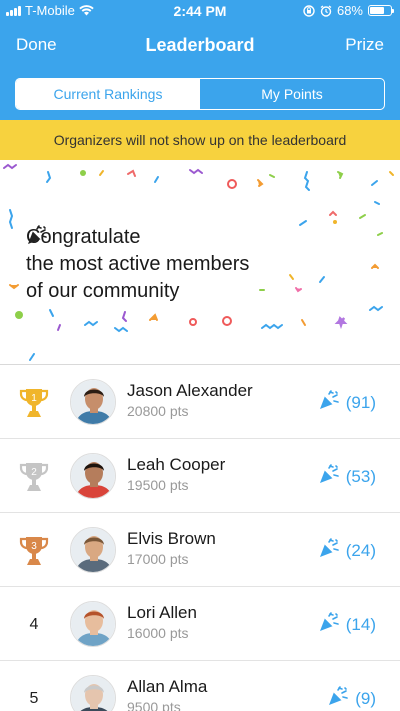 This screenshot has height=711, width=400. What do you see at coordinates (108, 94) in the screenshot?
I see `tab-current-rankings: Current Rankings` at bounding box center [108, 94].